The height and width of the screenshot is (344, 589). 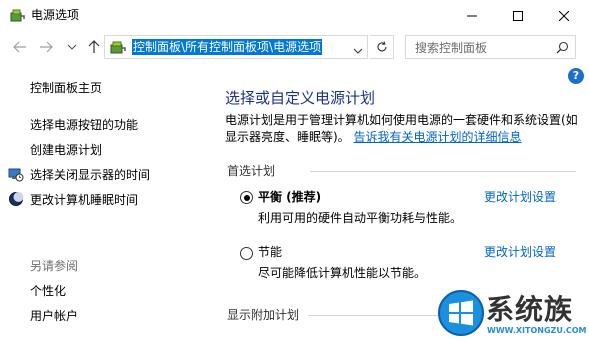 I want to click on search-icon, so click(x=562, y=49).